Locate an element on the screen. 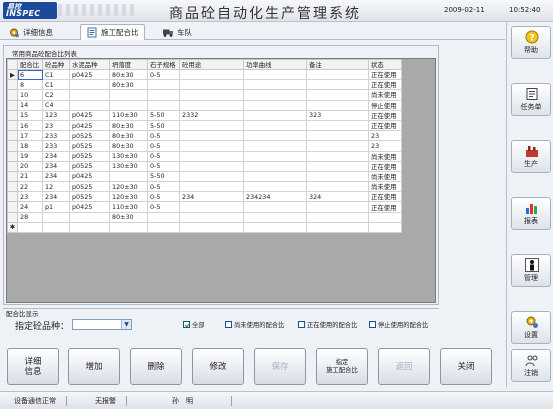  table-cell: 6 is located at coordinates (30, 74).